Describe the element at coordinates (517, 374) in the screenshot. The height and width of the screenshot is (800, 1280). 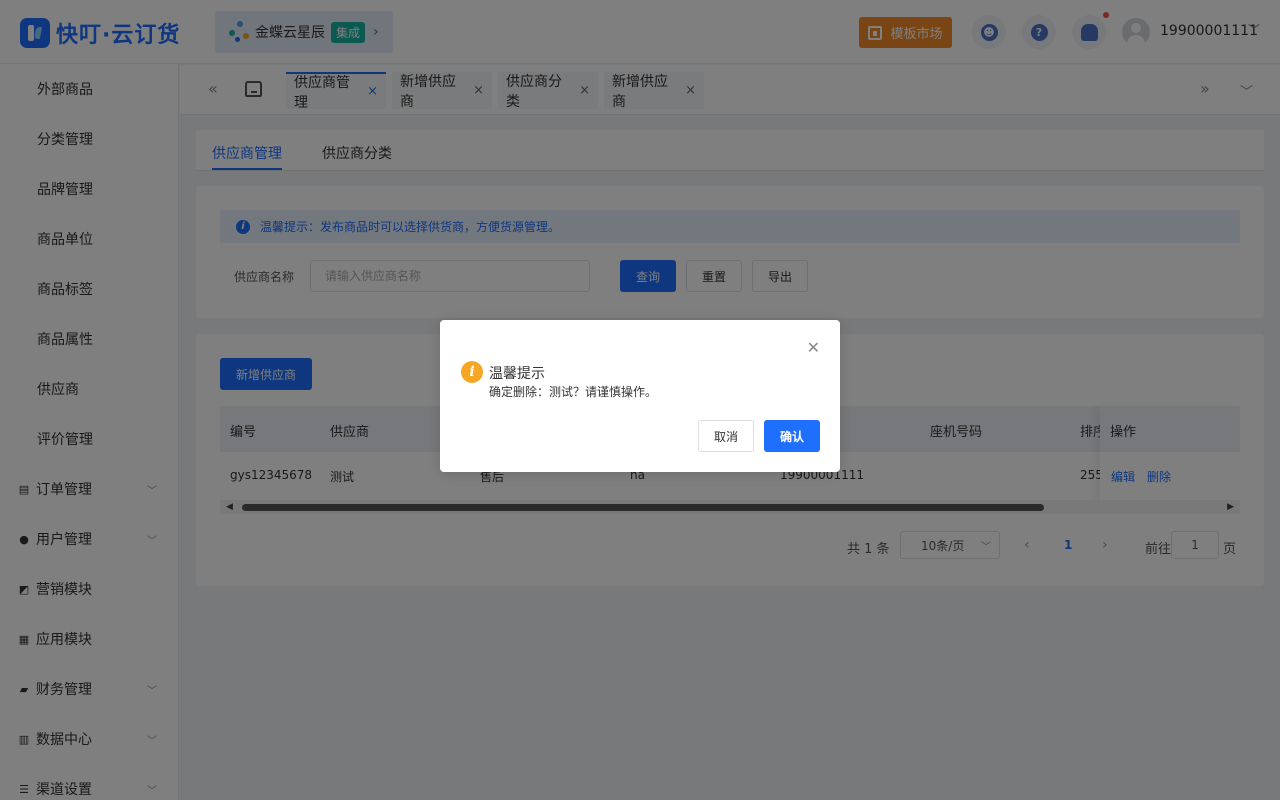
I see `dialog-title: 温馨提示` at that location.